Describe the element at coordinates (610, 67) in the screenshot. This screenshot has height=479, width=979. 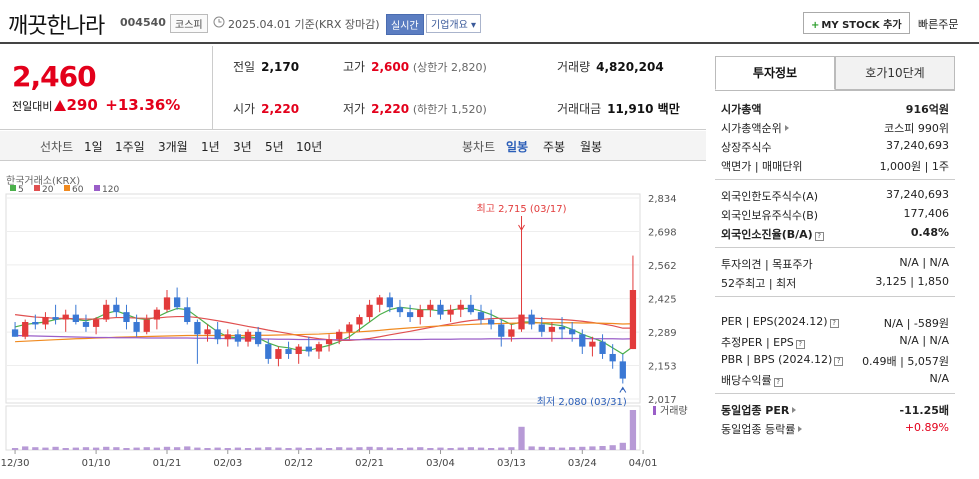
I see `volume: 거래량 4,820,204` at that location.